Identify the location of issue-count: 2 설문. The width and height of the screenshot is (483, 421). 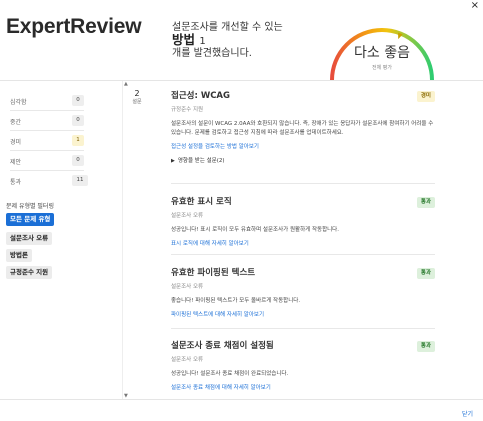
(137, 97).